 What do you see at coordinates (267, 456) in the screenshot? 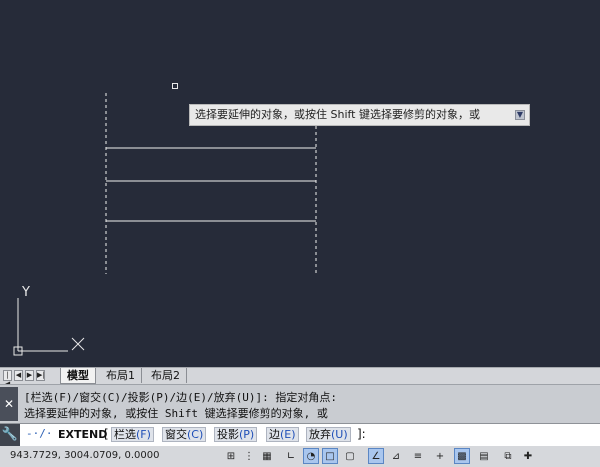
I see `grid-icon: ▦` at bounding box center [267, 456].